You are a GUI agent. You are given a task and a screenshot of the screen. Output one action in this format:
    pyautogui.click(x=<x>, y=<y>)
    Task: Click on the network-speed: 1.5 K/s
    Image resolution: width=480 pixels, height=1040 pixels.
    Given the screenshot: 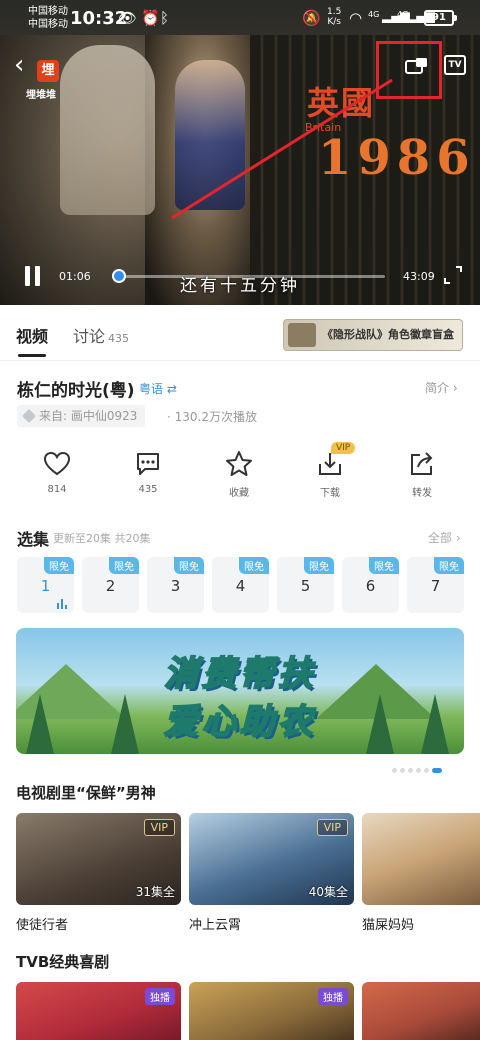 What is the action you would take?
    pyautogui.click(x=334, y=17)
    